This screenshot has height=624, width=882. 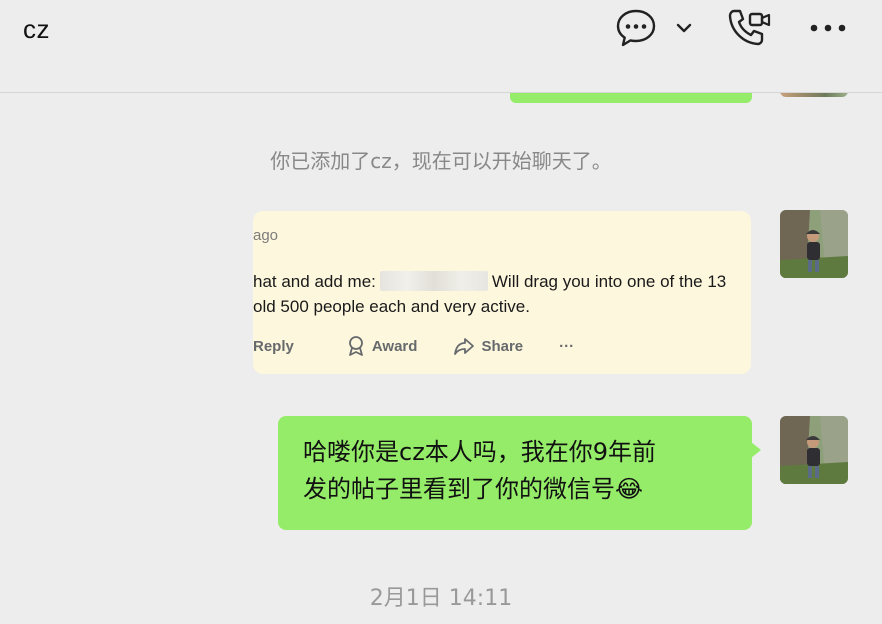 I want to click on award-label: Award, so click(x=394, y=346).